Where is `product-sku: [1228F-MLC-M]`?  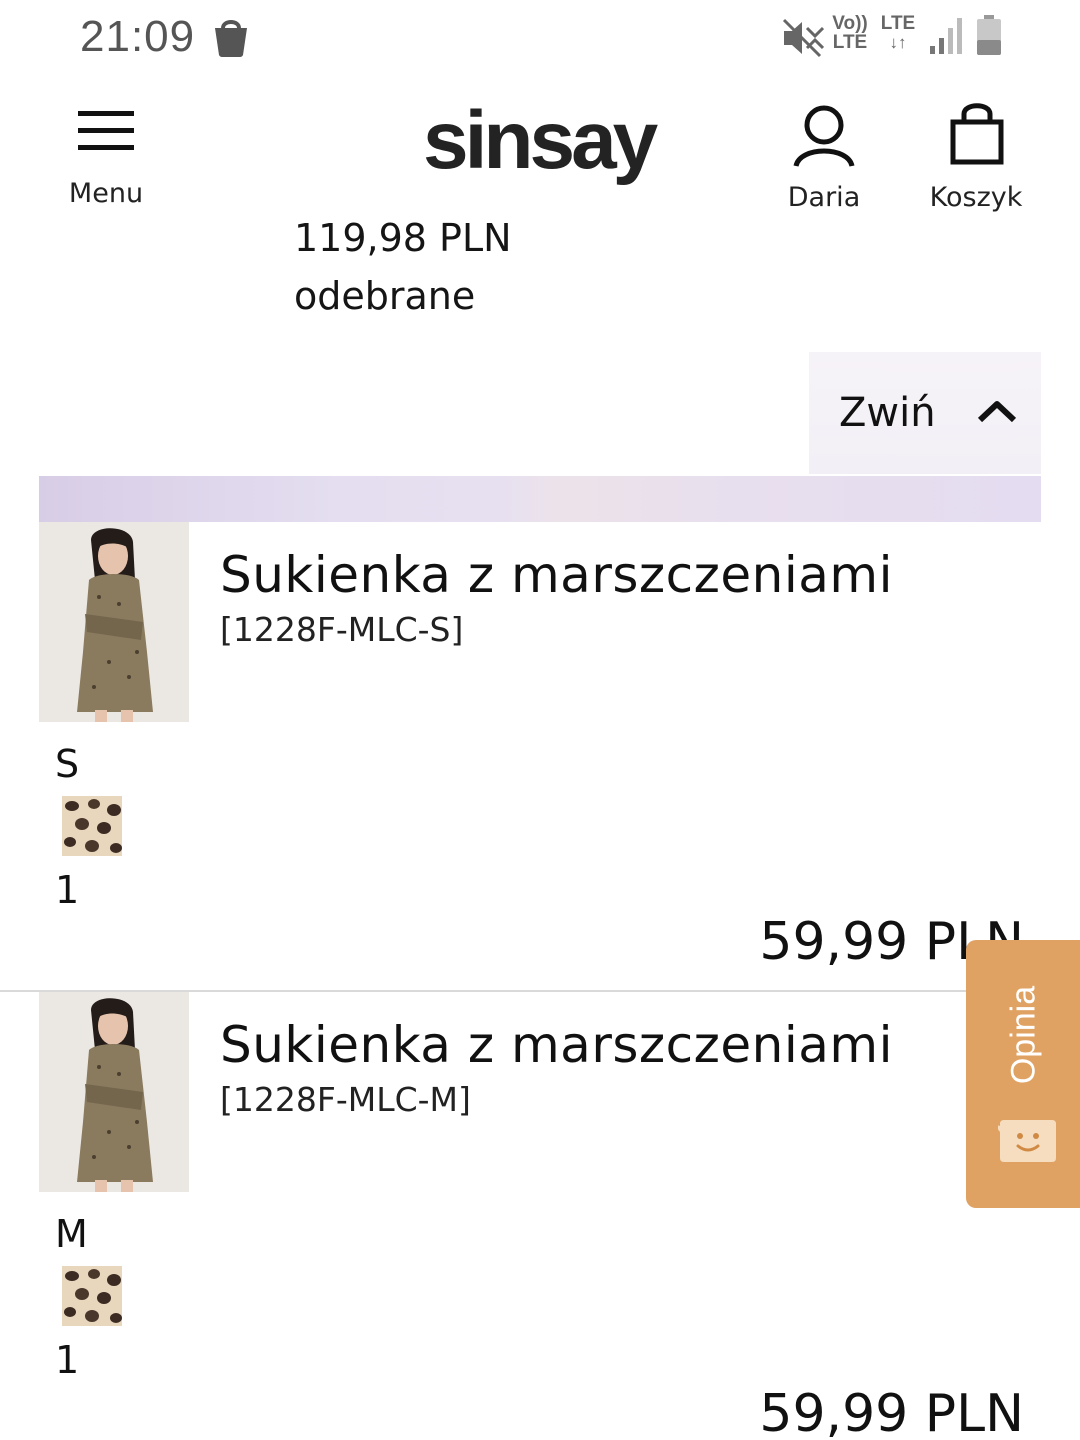
product-sku: [1228F-MLC-M] is located at coordinates (345, 1099).